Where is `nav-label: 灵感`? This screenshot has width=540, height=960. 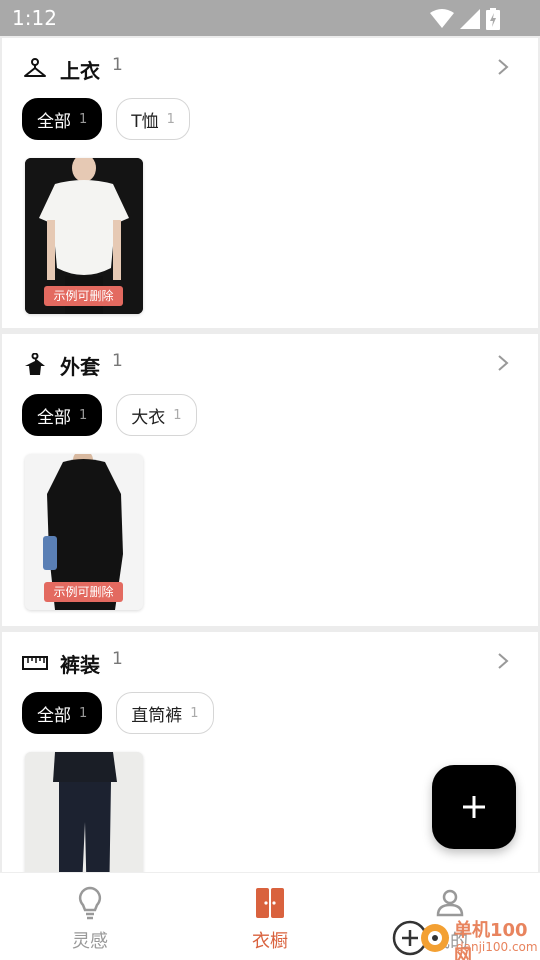
nav-label: 灵感 is located at coordinates (90, 941).